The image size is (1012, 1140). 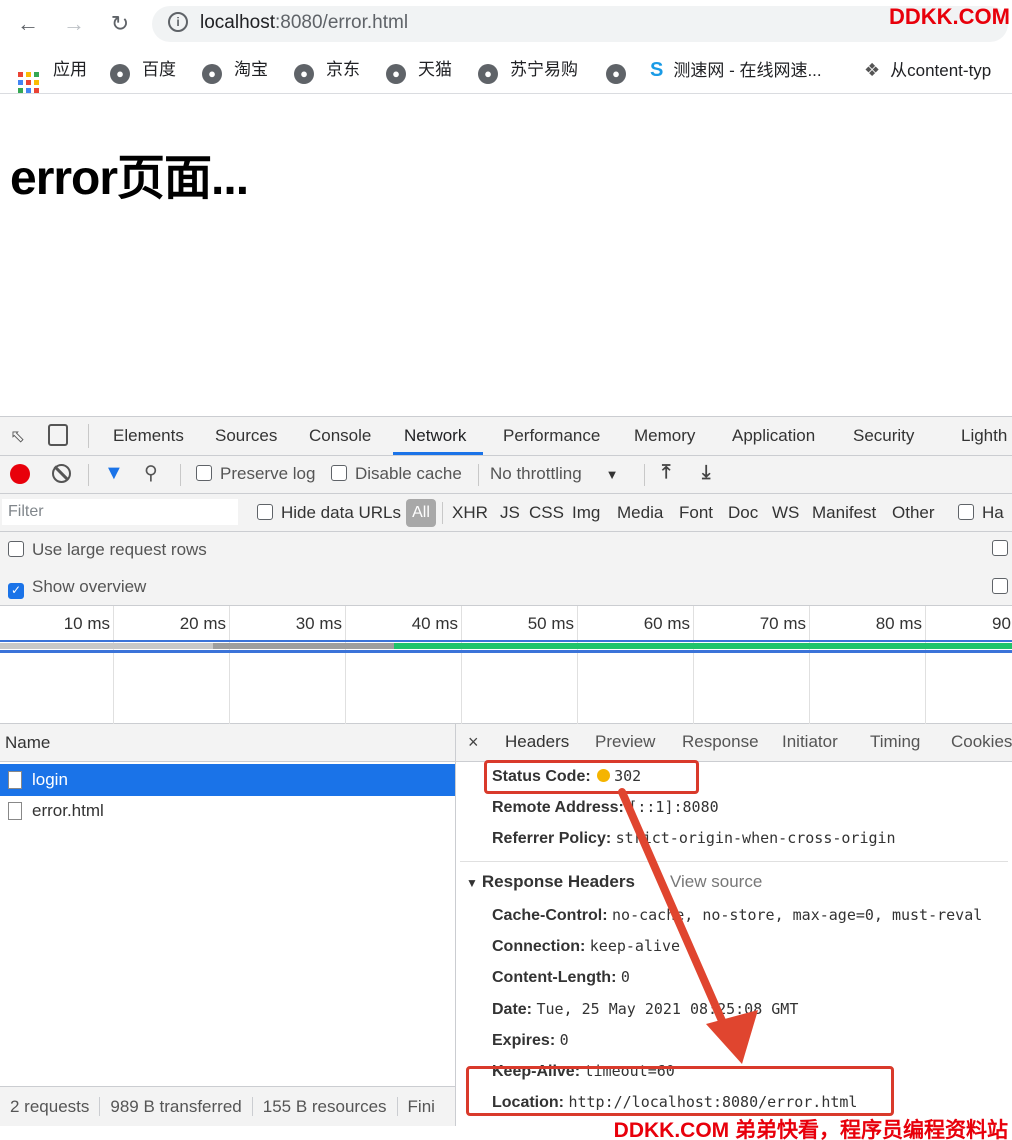 I want to click on arrow-shaft, so click(x=674, y=911).